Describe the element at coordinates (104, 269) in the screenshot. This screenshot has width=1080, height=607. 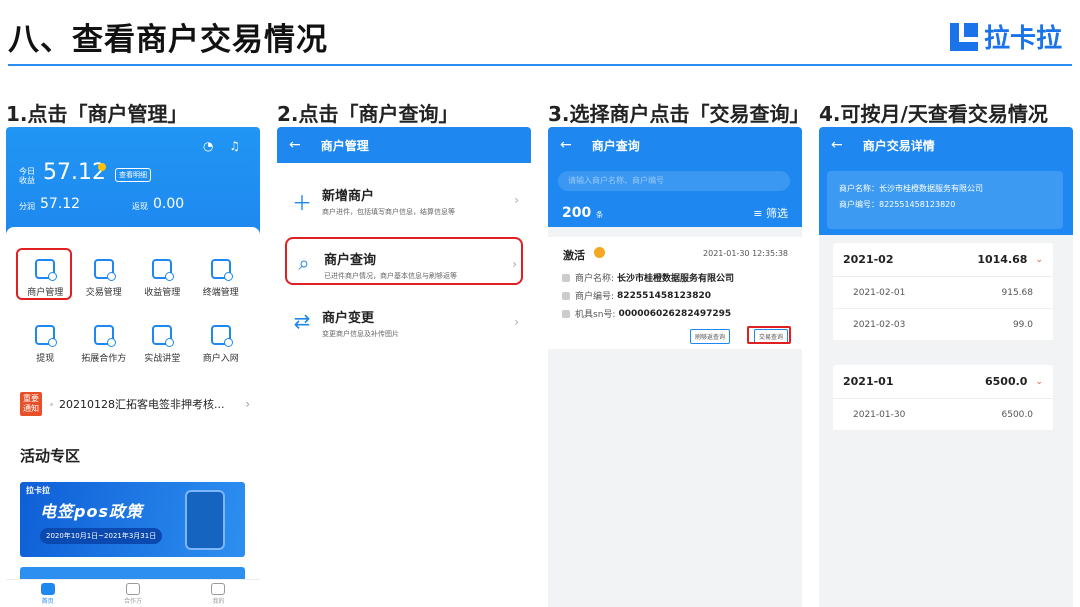
I see `calendar-icon` at that location.